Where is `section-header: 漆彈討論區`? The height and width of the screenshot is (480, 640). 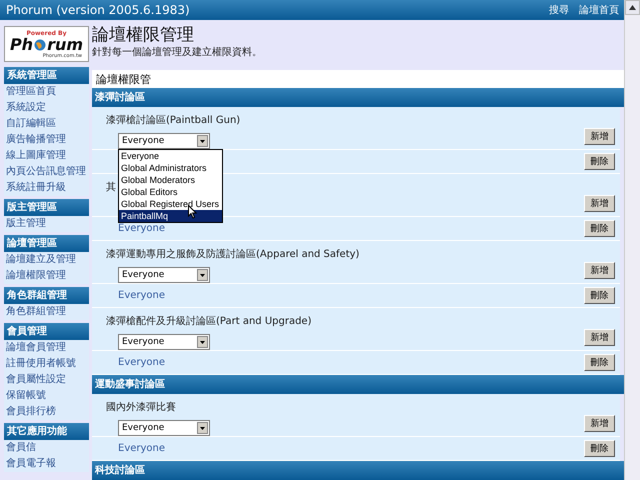
section-header: 漆彈討論區 is located at coordinates (358, 97).